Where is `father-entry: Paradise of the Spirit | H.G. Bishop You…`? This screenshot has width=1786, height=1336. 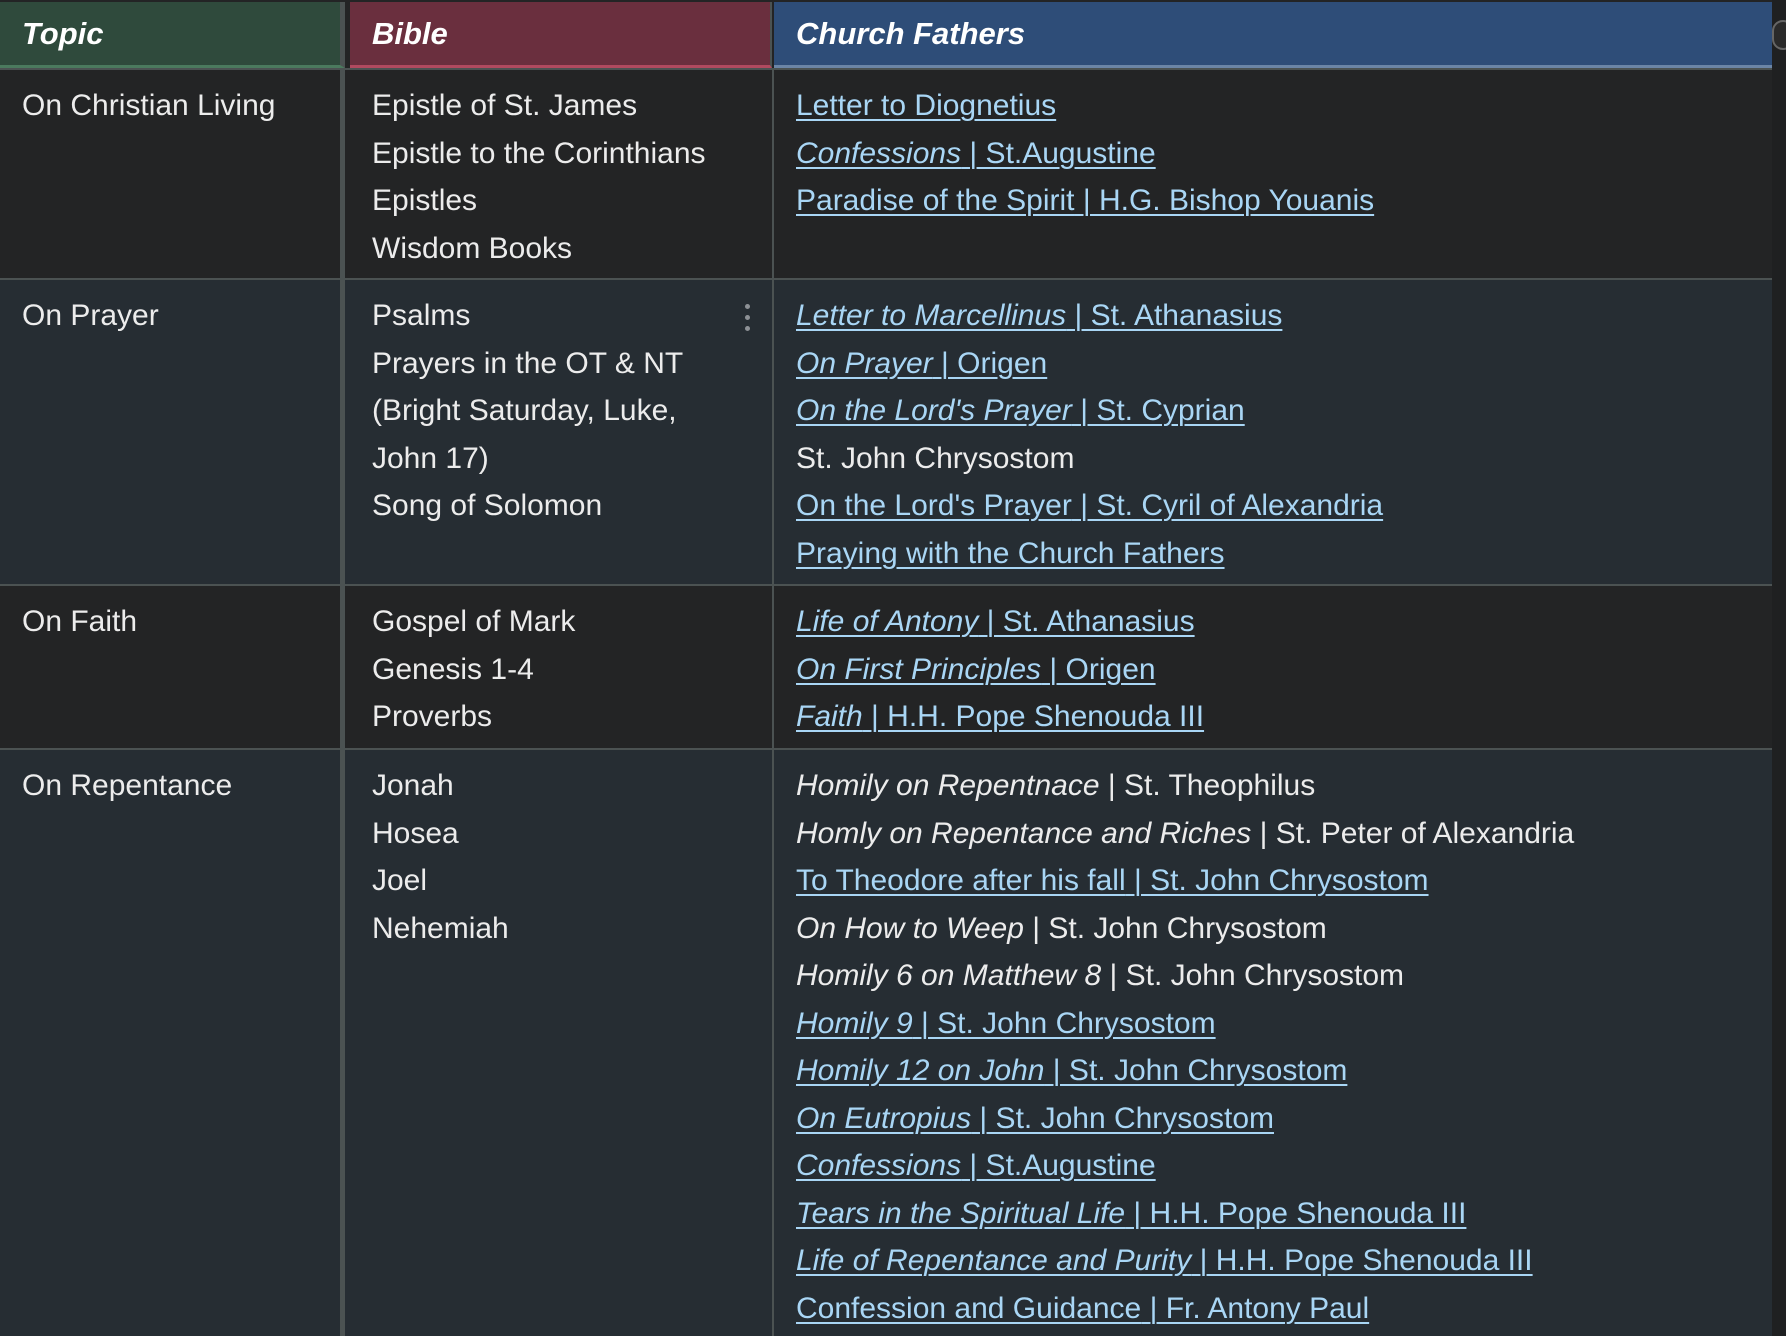
father-entry: Paradise of the Spirit | H.G. Bishop You… is located at coordinates (1284, 201).